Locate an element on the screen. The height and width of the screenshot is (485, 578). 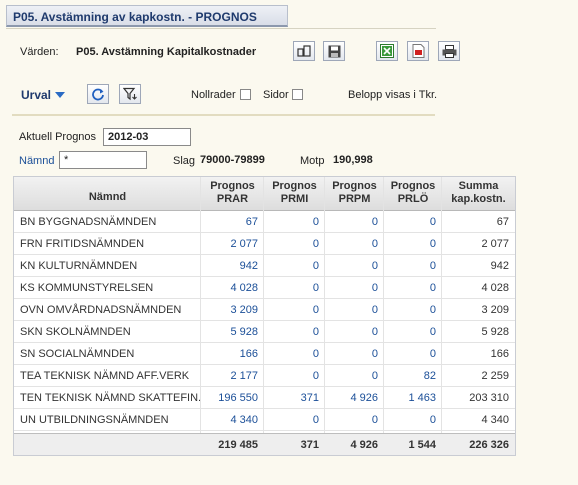
cell-prar: 942 is located at coordinates (232, 266).